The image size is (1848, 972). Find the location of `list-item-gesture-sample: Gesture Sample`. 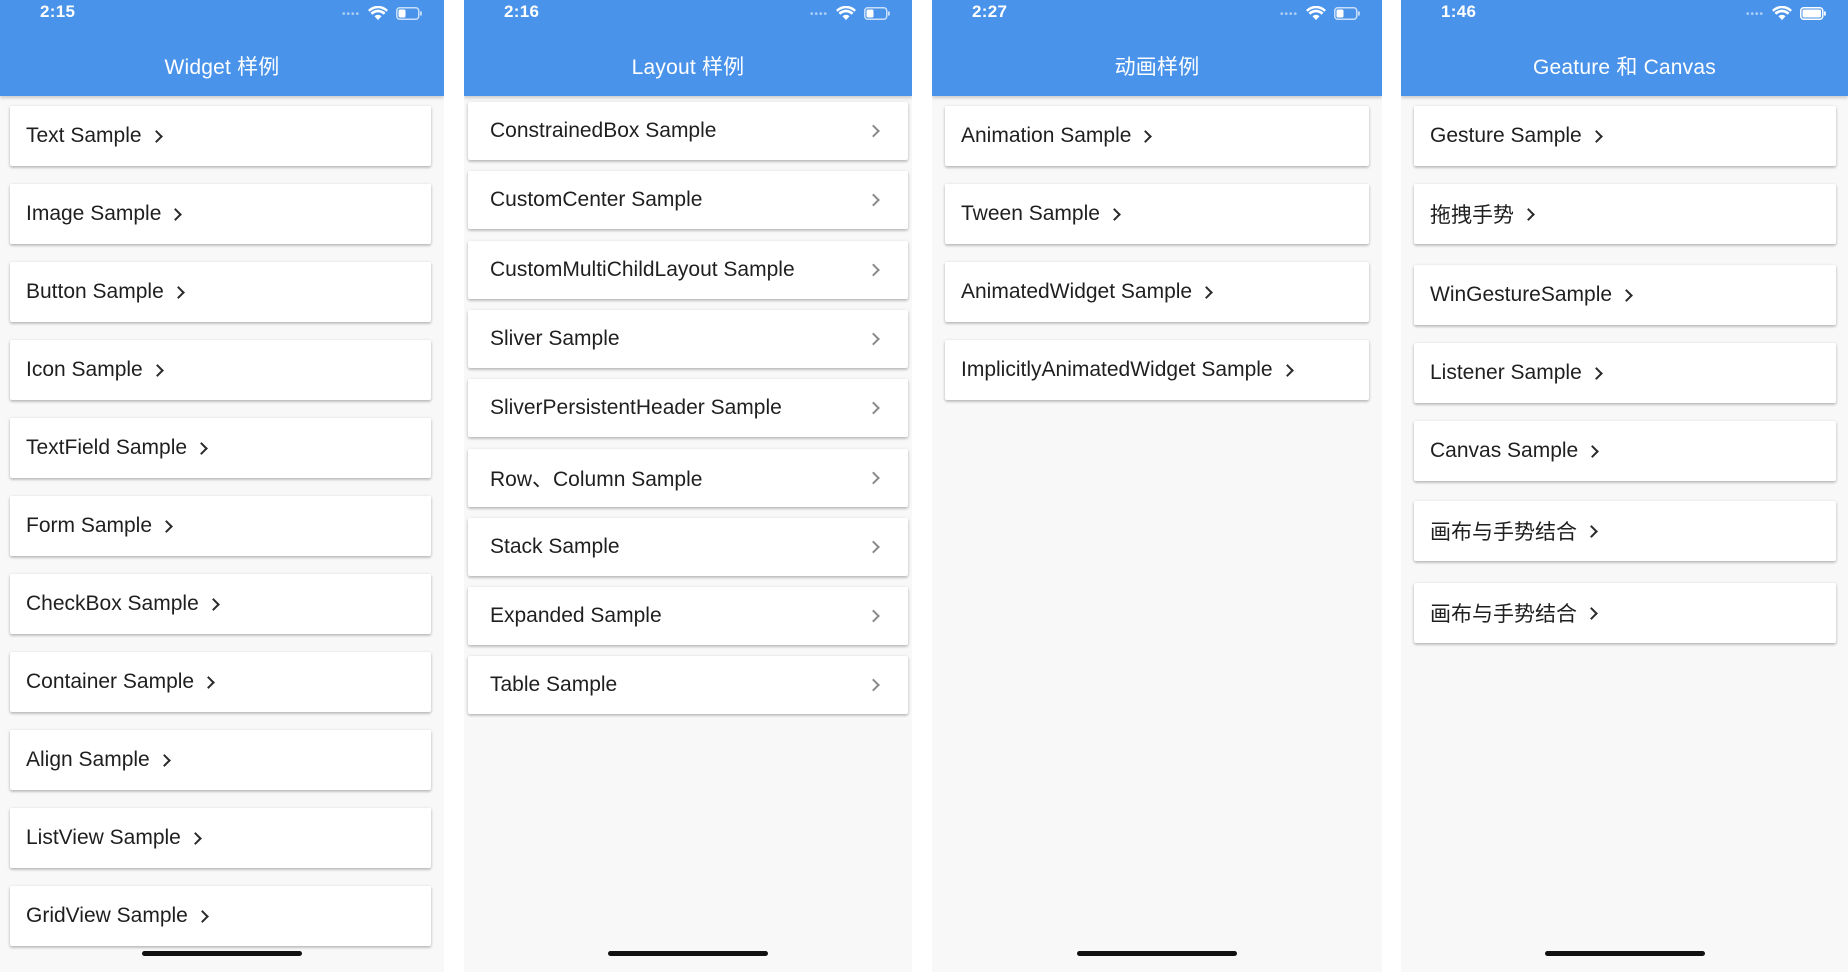

list-item-gesture-sample: Gesture Sample is located at coordinates (1625, 136).